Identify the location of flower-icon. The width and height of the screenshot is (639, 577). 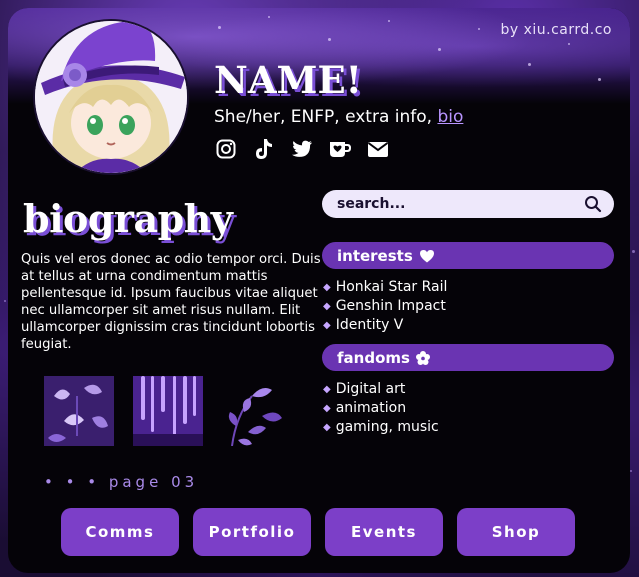
(422, 357).